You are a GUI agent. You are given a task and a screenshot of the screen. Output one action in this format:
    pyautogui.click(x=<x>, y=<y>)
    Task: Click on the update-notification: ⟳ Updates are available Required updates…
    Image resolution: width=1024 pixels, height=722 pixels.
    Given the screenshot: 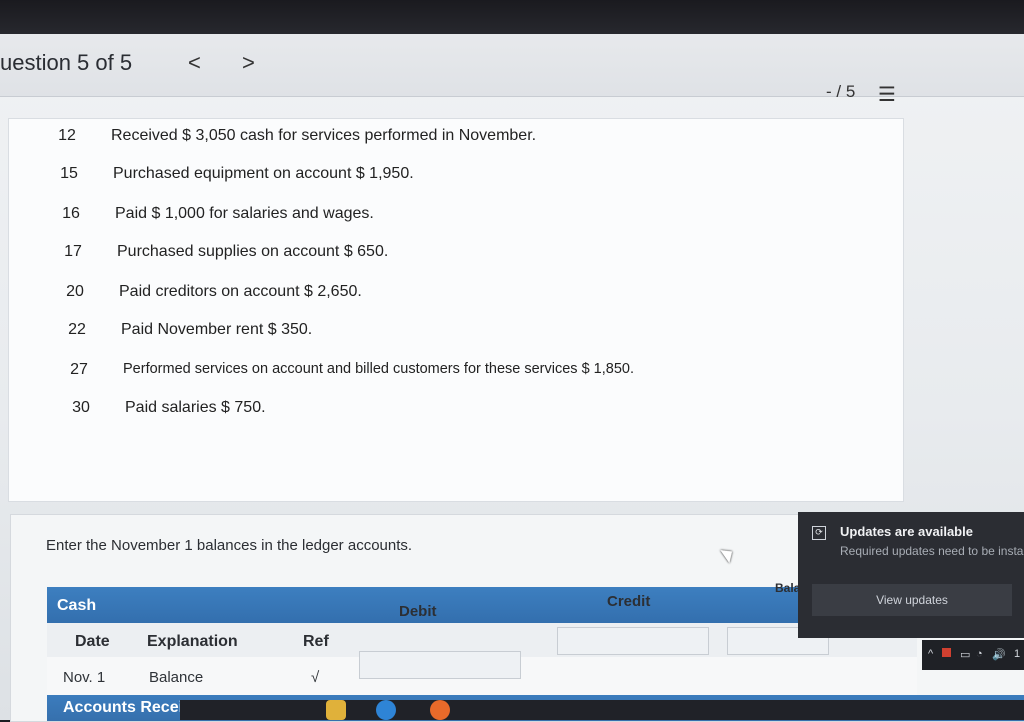 What is the action you would take?
    pyautogui.click(x=911, y=575)
    